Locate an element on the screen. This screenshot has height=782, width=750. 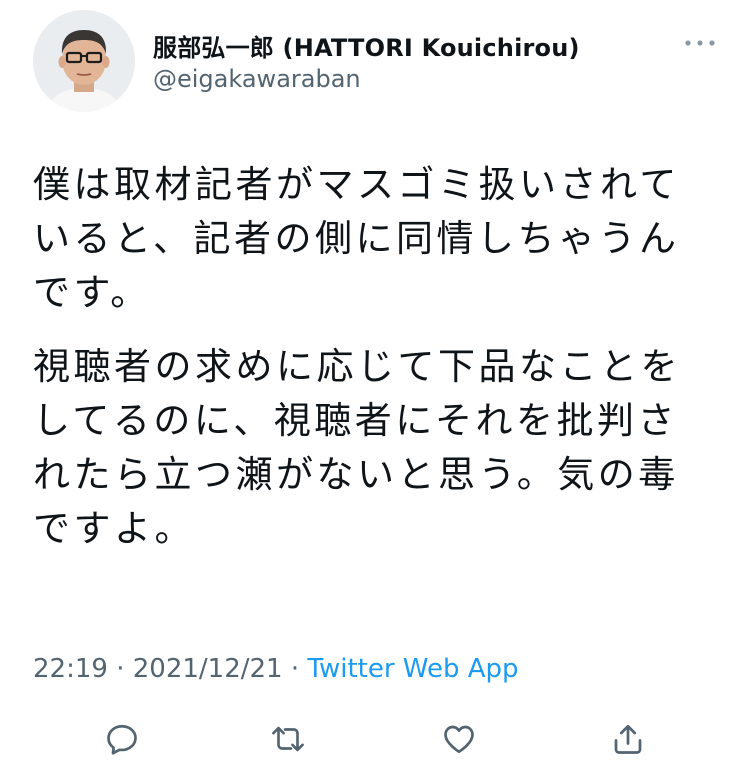
author-handle: @eigakawaraban is located at coordinates (257, 79).